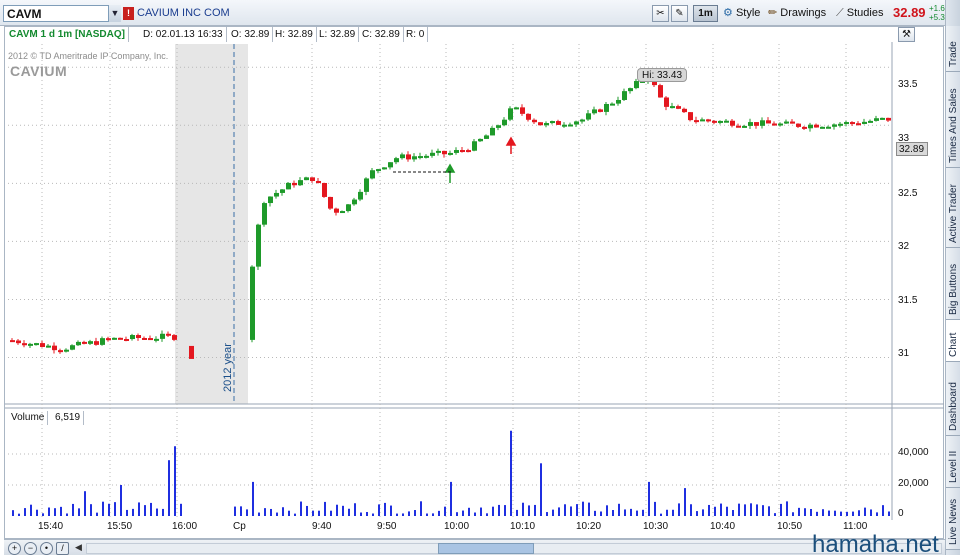 Image resolution: width=960 pixels, height=555 pixels. Describe the element at coordinates (656, 526) in the screenshot. I see `time-tick: 10:30` at that location.